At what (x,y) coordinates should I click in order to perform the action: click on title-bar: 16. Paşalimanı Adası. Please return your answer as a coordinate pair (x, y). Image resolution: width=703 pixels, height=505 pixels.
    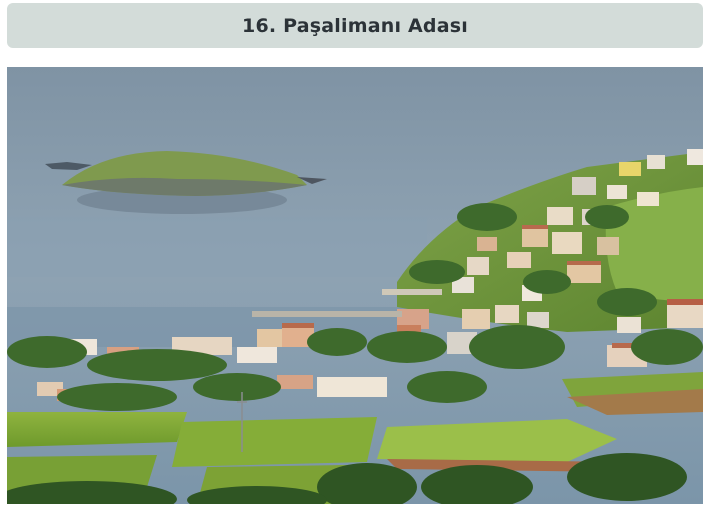
    Looking at the image, I should click on (355, 25).